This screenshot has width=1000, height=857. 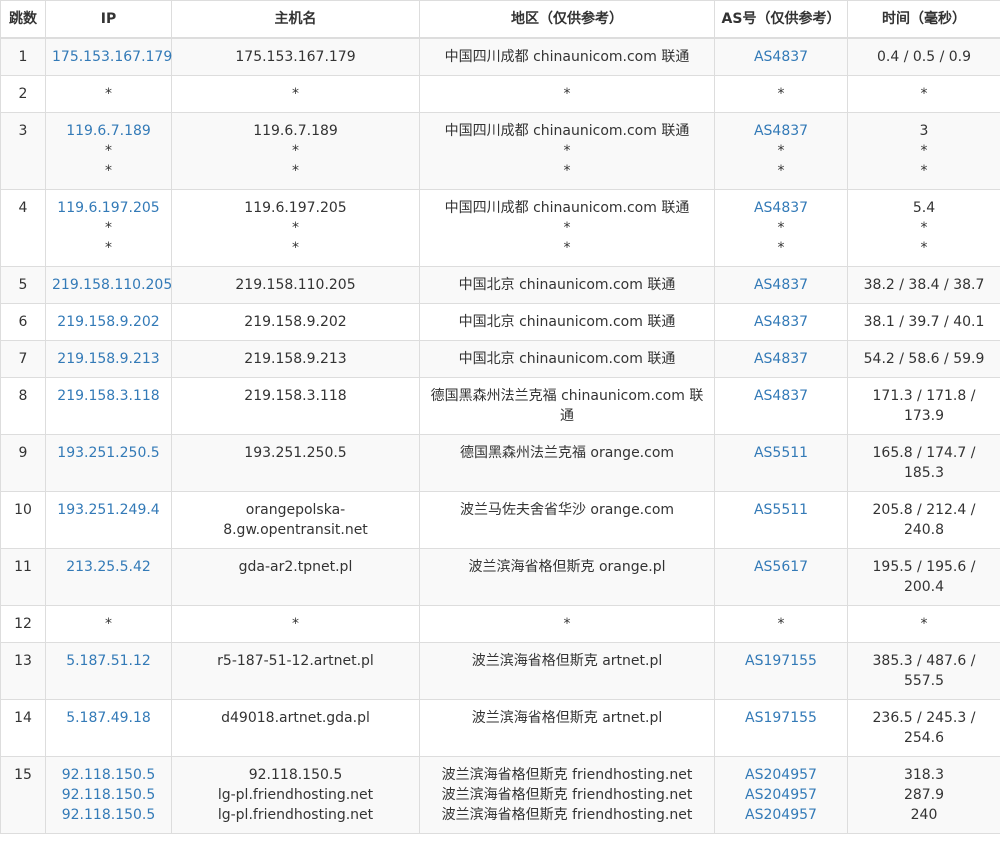 What do you see at coordinates (923, 520) in the screenshot?
I see `time-cell: 205.8 / 212.4 / 240.8` at bounding box center [923, 520].